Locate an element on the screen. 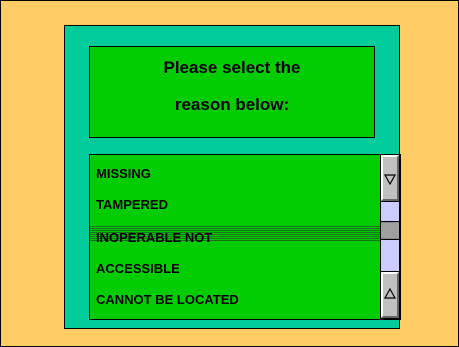 The image size is (459, 347). scroll-thumb is located at coordinates (390, 230).